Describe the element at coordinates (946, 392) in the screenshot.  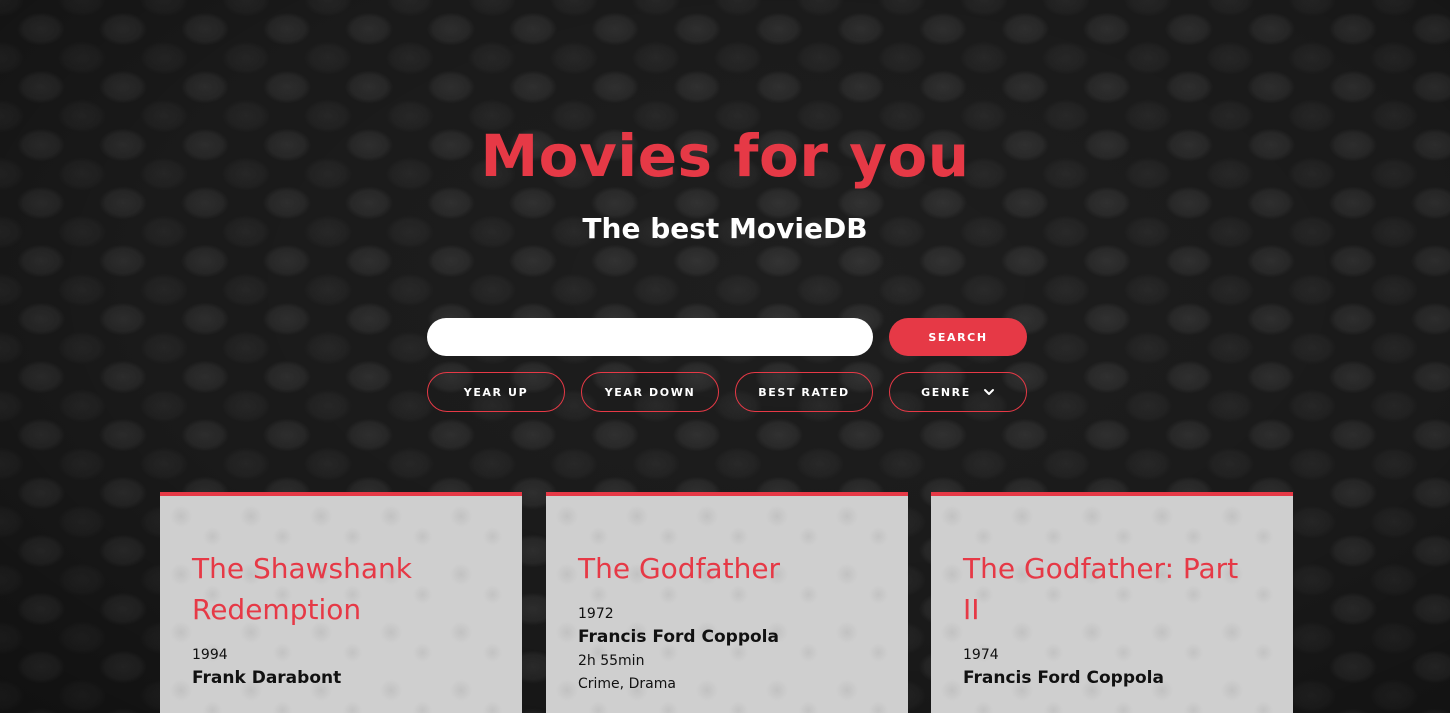
I see `genre-label: GENRE` at that location.